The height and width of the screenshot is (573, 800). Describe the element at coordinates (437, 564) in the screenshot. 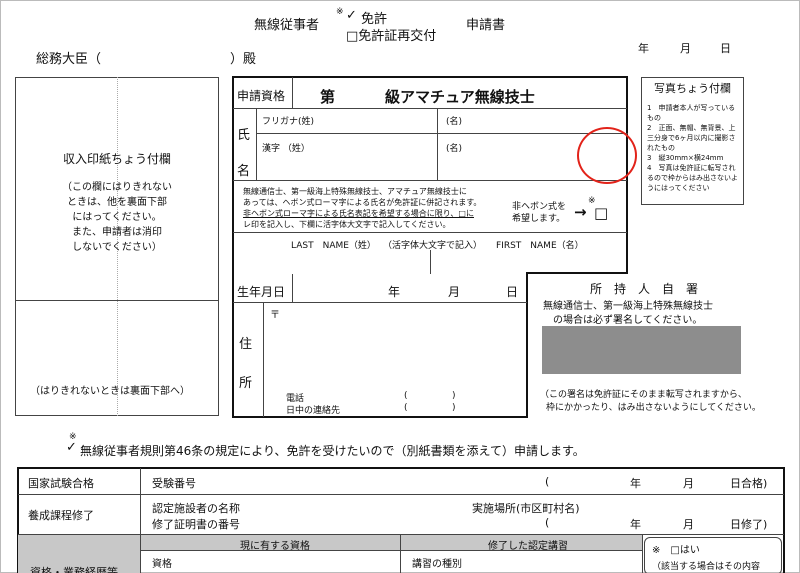

I see `course-type-col: 講習の種別` at that location.